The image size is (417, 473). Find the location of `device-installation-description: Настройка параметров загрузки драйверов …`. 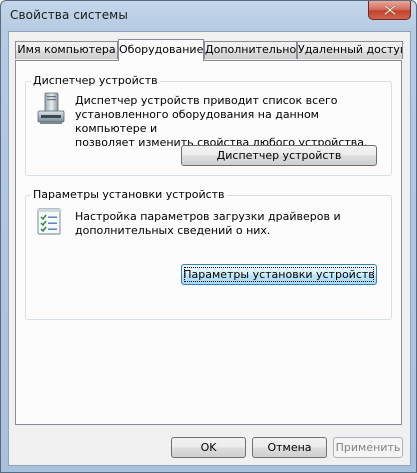

device-installation-description: Настройка параметров загрузки драйверов … is located at coordinates (208, 224).